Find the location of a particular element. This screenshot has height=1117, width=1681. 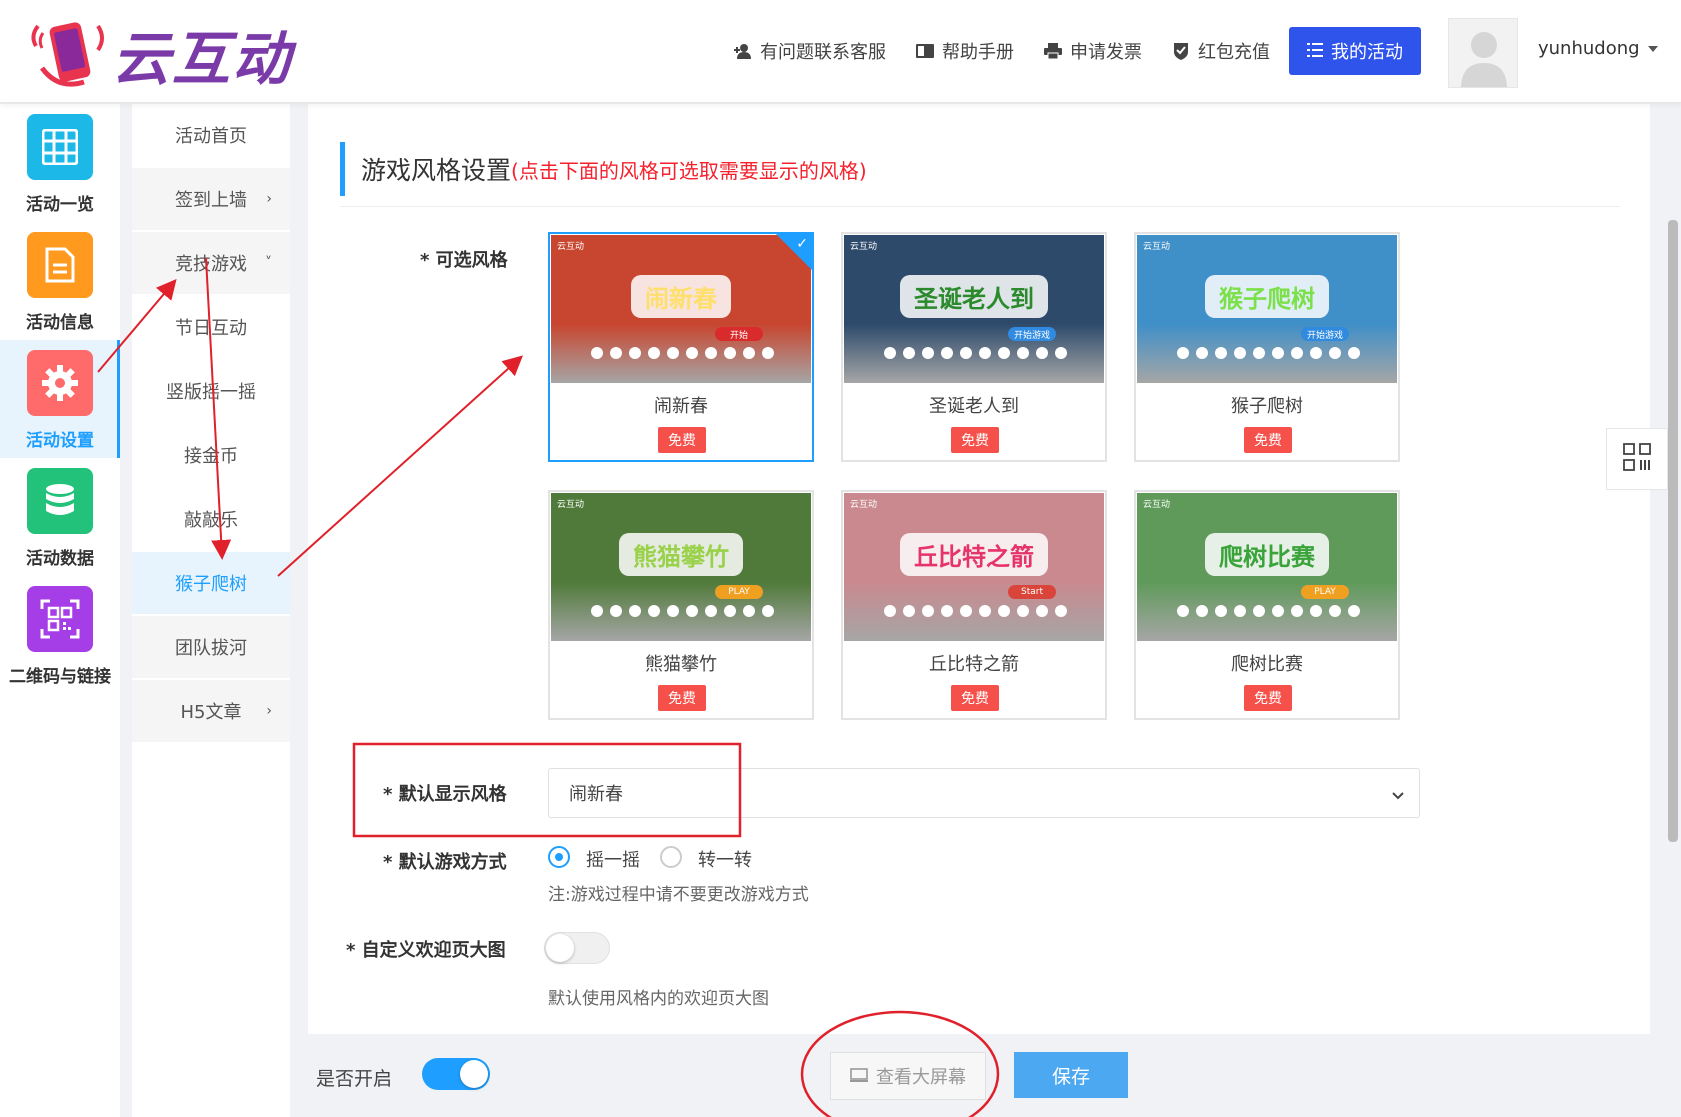

thumbnail-start-button: 开始 is located at coordinates (739, 334).